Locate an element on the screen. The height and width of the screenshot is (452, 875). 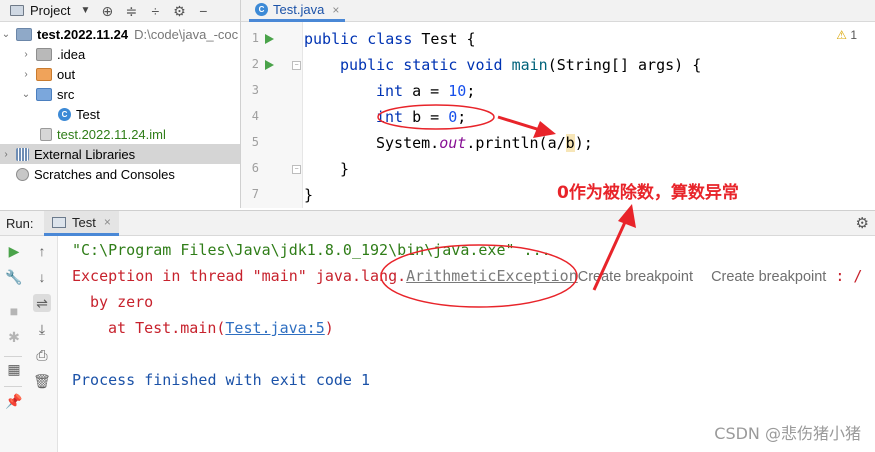
warning-count: 1 is located at coordinates (853, 35).